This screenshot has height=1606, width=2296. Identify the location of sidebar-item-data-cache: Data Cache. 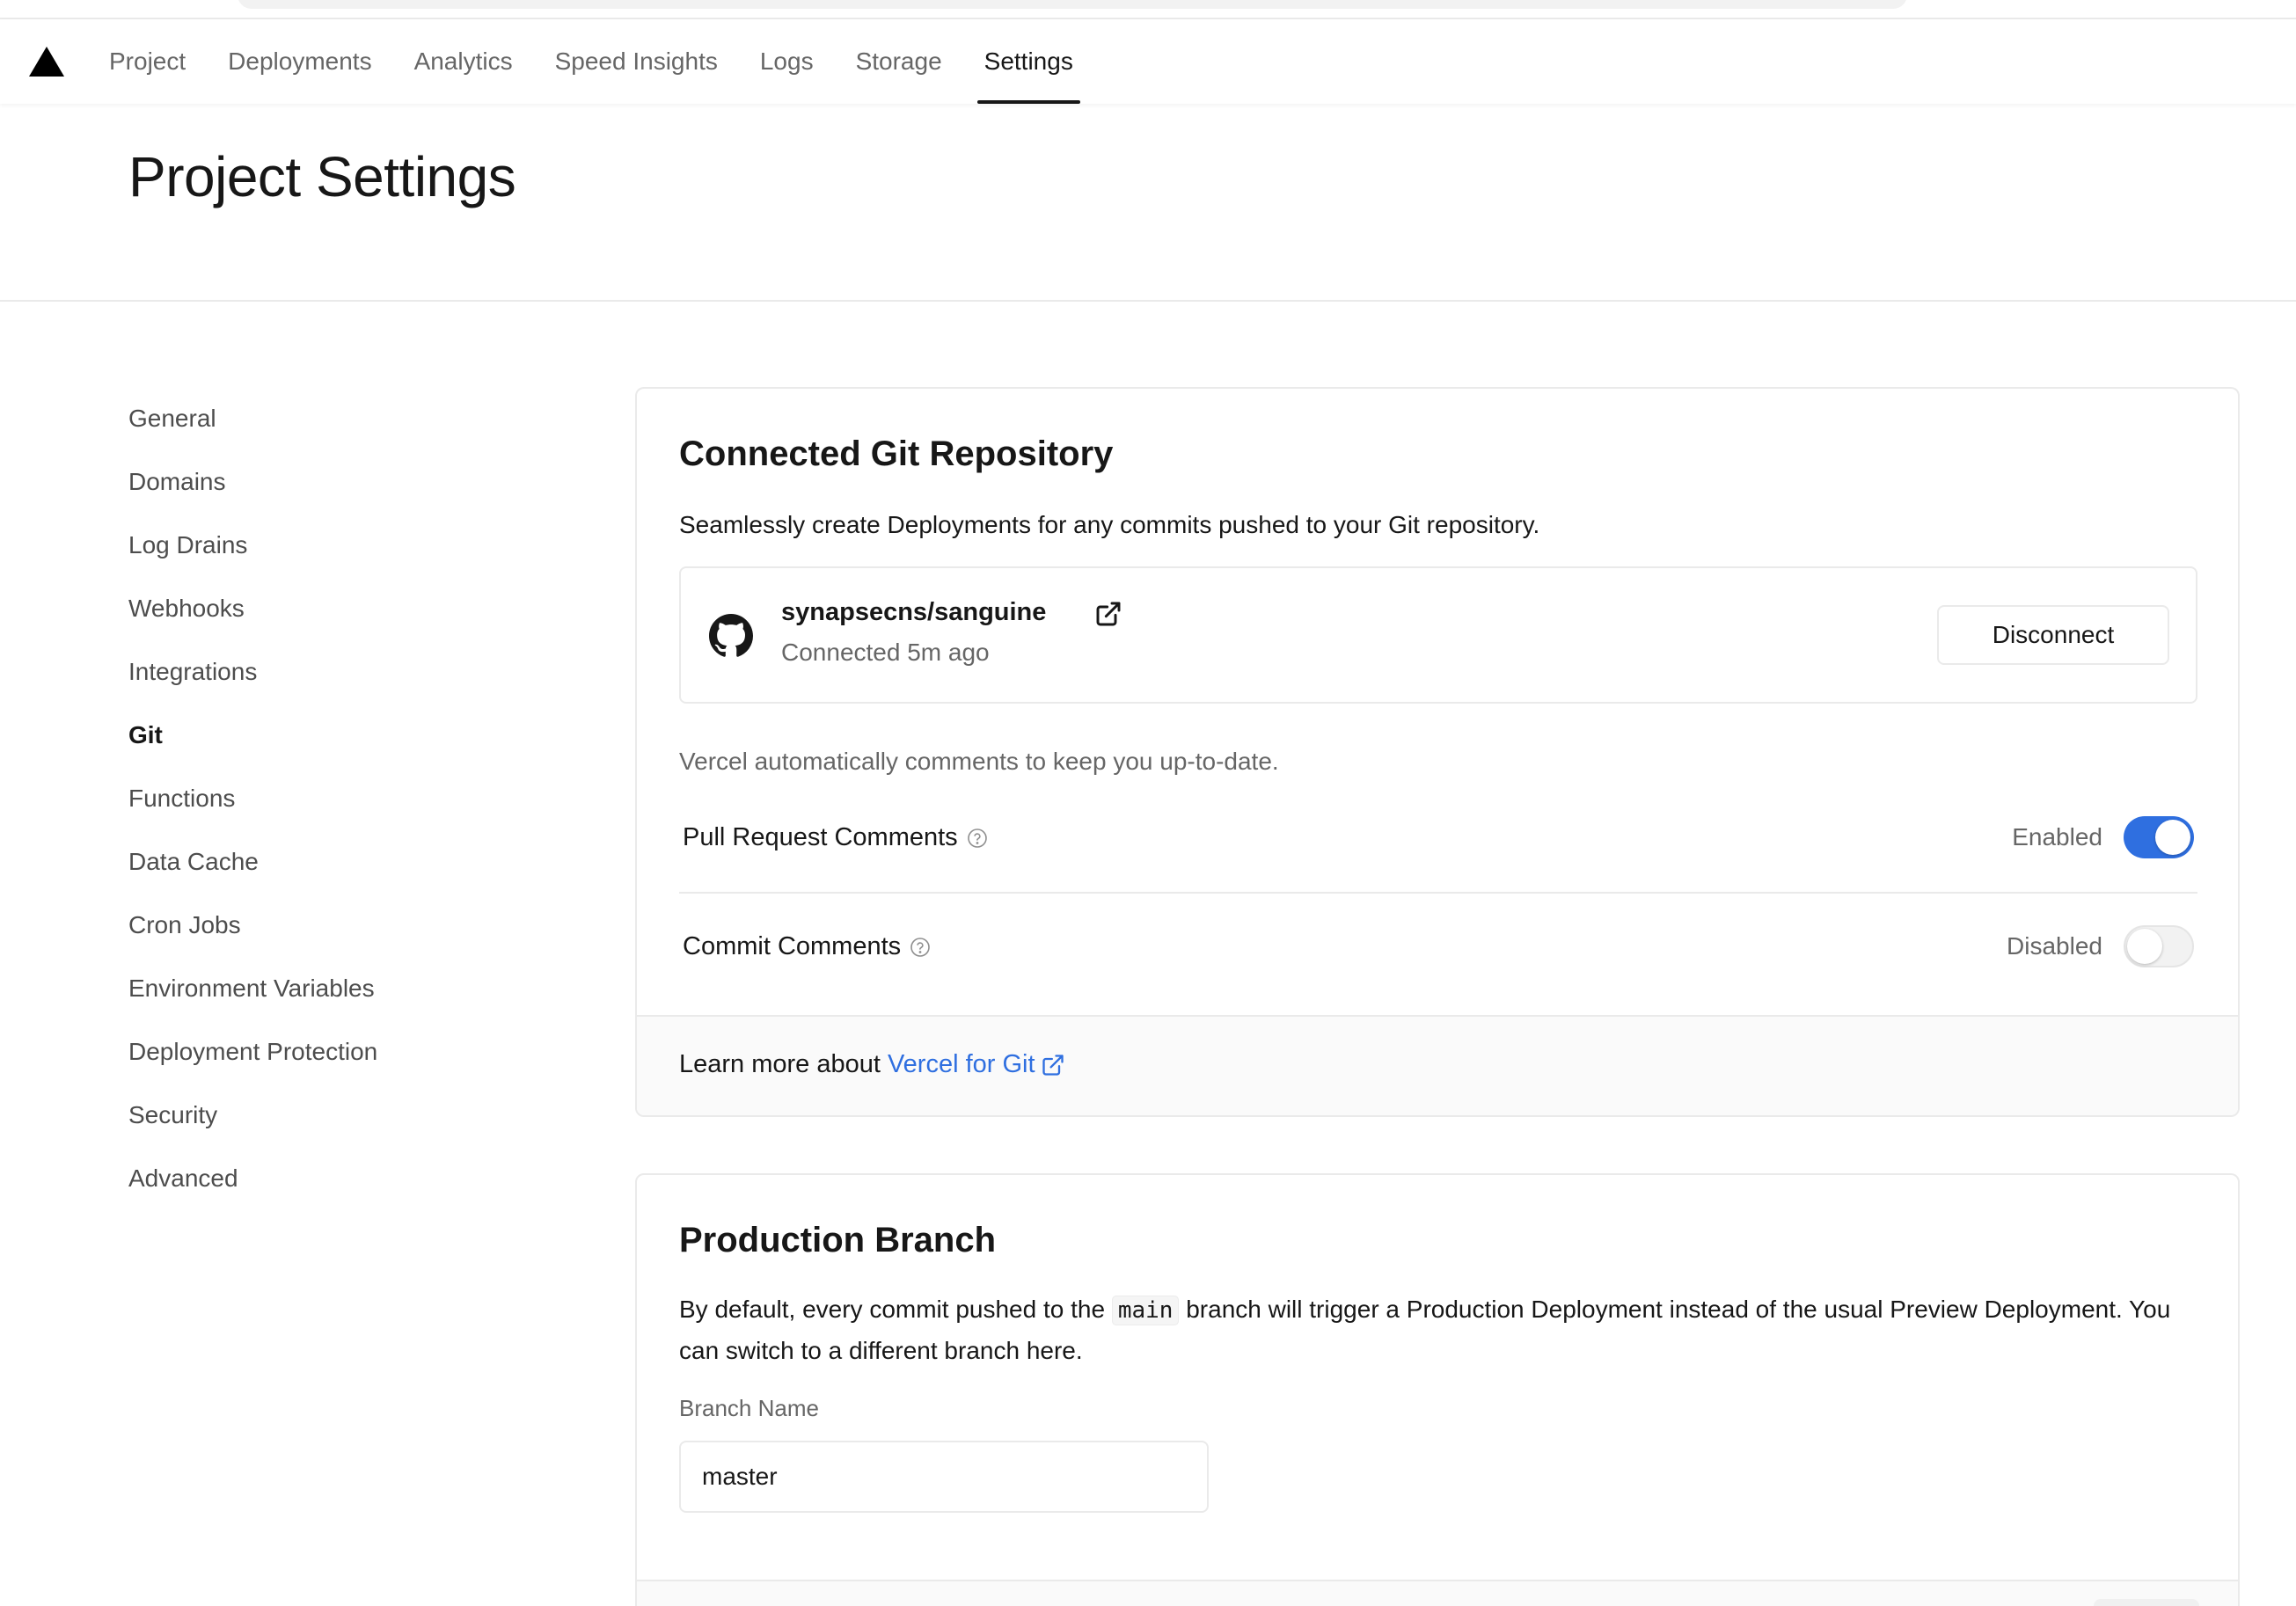
(348, 862).